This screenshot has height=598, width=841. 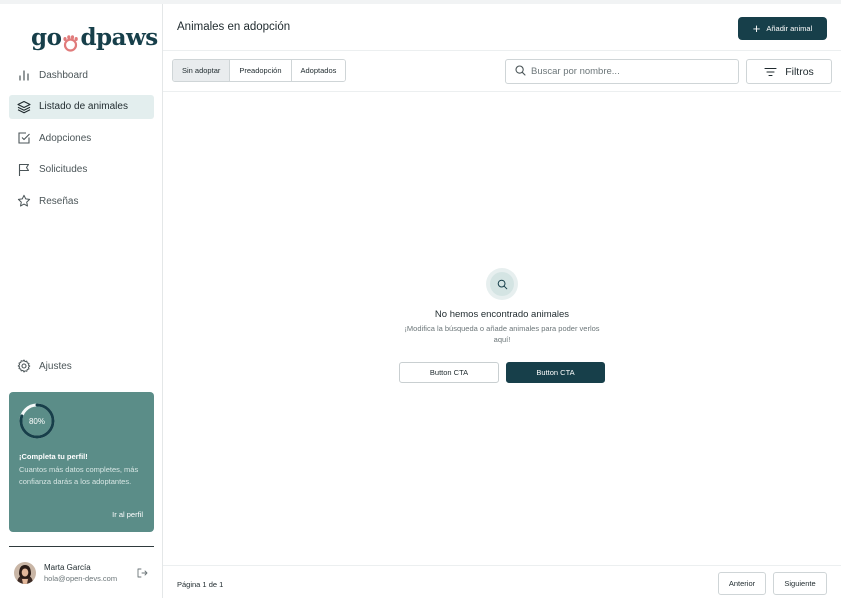 I want to click on add-animal-button: + Añadir animal, so click(x=782, y=28).